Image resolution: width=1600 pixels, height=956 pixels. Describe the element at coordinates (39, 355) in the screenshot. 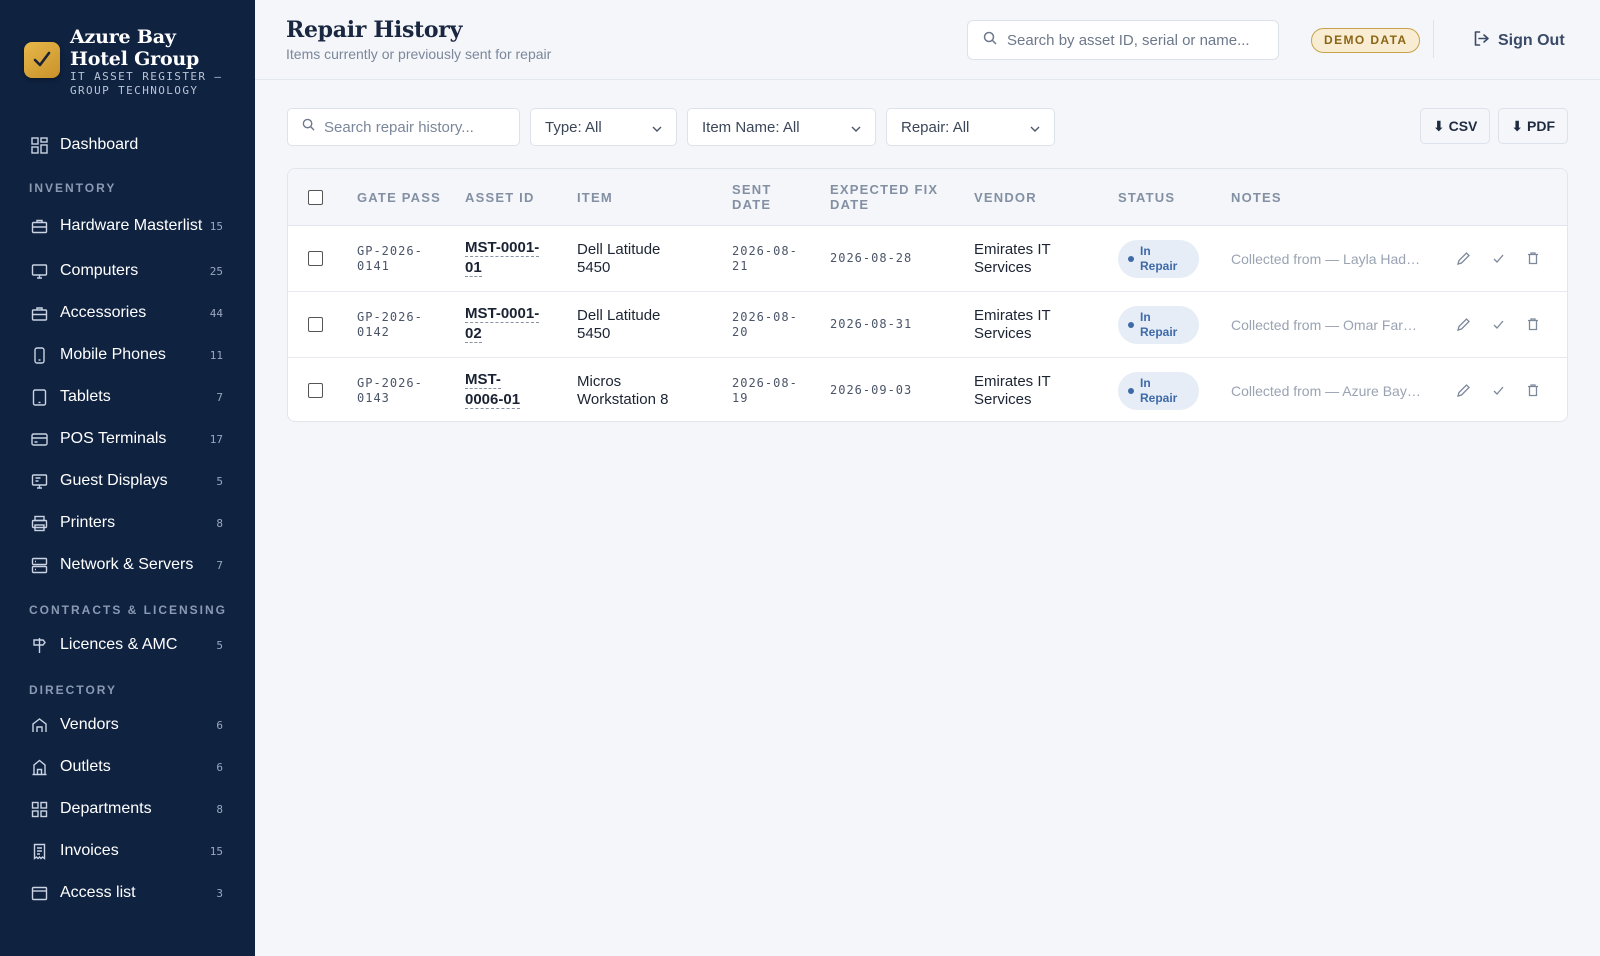

I see `phone-icon` at that location.